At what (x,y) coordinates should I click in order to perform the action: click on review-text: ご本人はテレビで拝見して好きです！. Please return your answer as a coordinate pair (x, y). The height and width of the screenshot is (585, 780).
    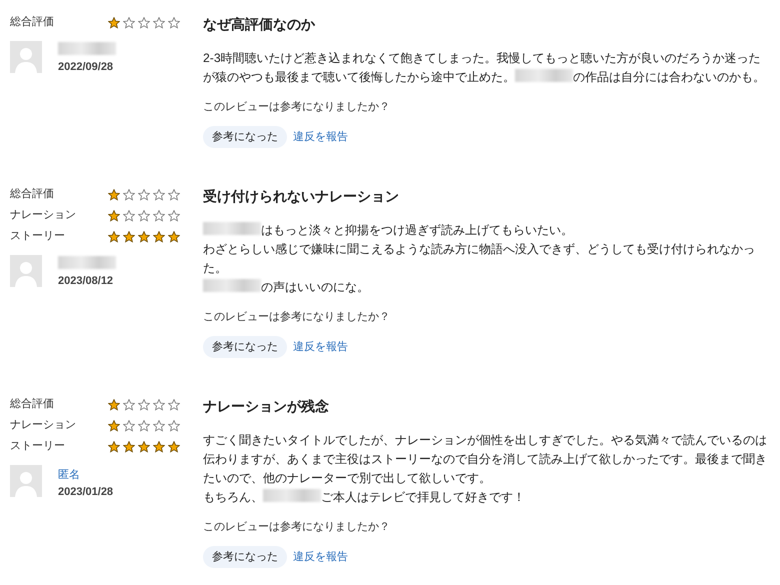
    Looking at the image, I should click on (423, 497).